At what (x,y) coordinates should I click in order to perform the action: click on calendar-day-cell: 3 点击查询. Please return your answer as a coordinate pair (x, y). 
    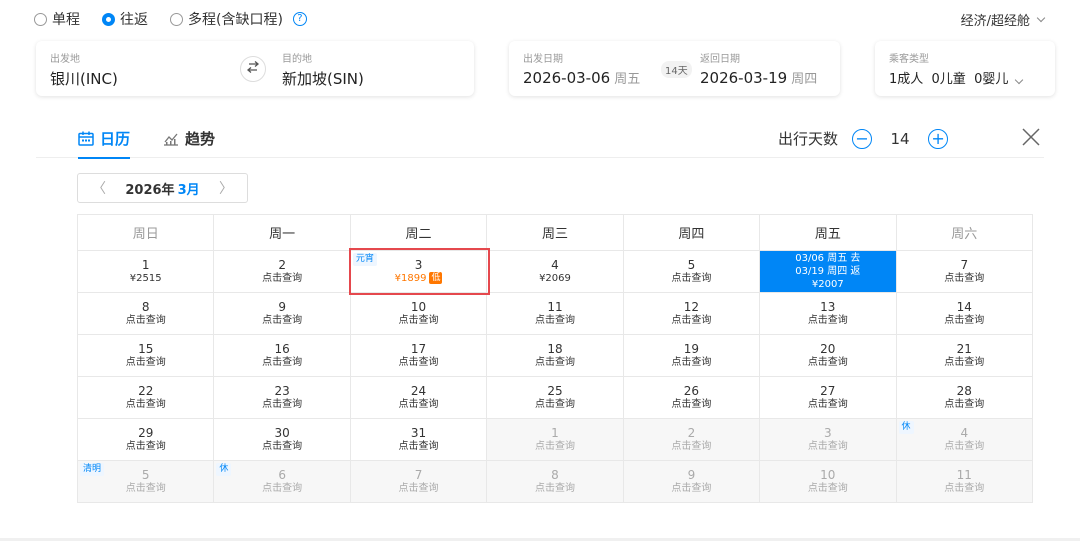
    Looking at the image, I should click on (828, 439).